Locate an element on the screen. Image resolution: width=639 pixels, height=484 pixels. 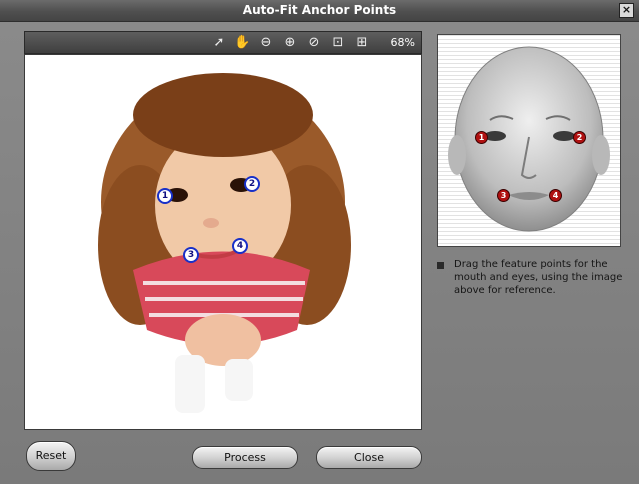
reference-point-4: 4 is located at coordinates (555, 195).